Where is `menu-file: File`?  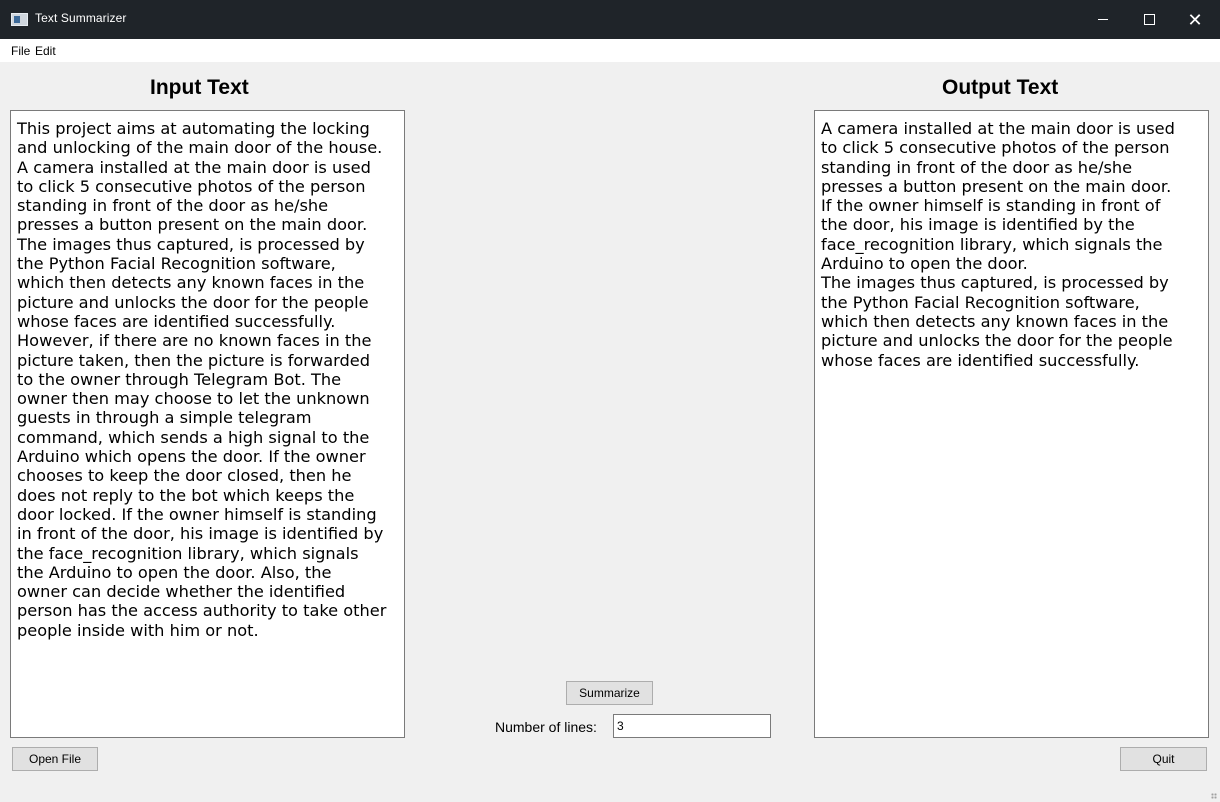
menu-file: File is located at coordinates (20, 51).